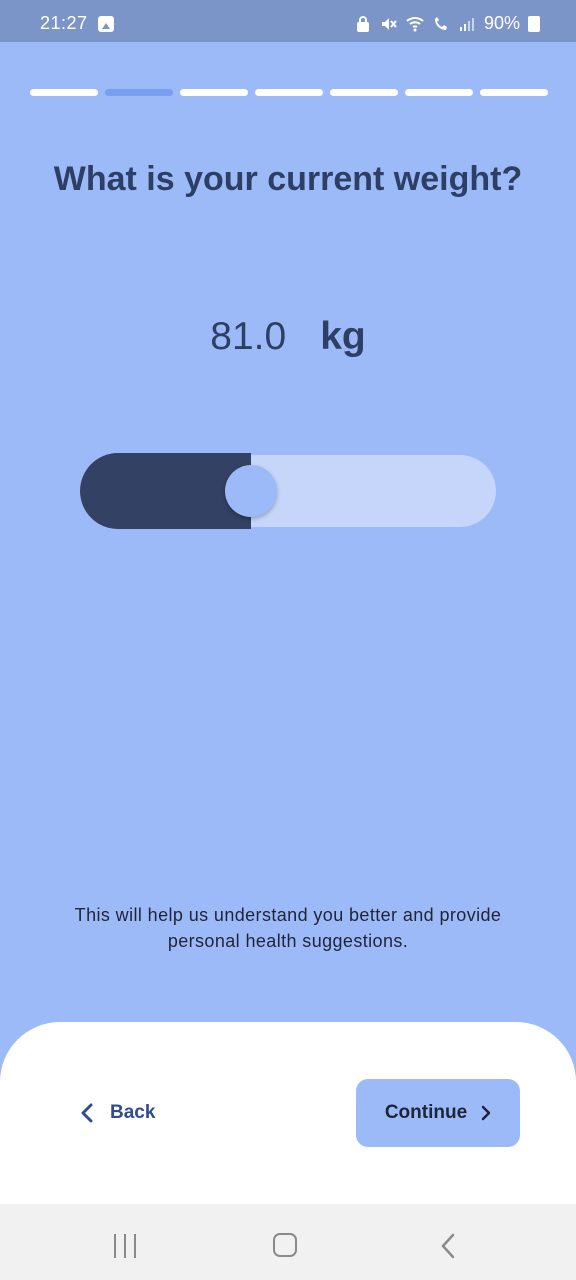 Image resolution: width=576 pixels, height=1280 pixels. I want to click on weight-value: 81.0, so click(248, 336).